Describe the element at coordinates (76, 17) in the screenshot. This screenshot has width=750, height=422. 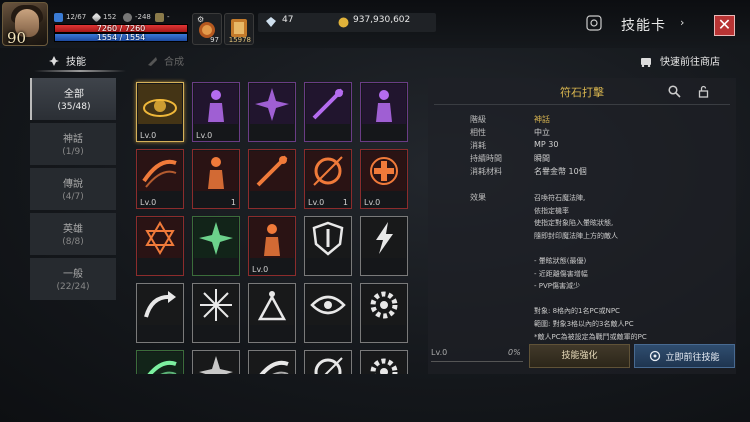
I see `stat-a-value: 12/67` at that location.